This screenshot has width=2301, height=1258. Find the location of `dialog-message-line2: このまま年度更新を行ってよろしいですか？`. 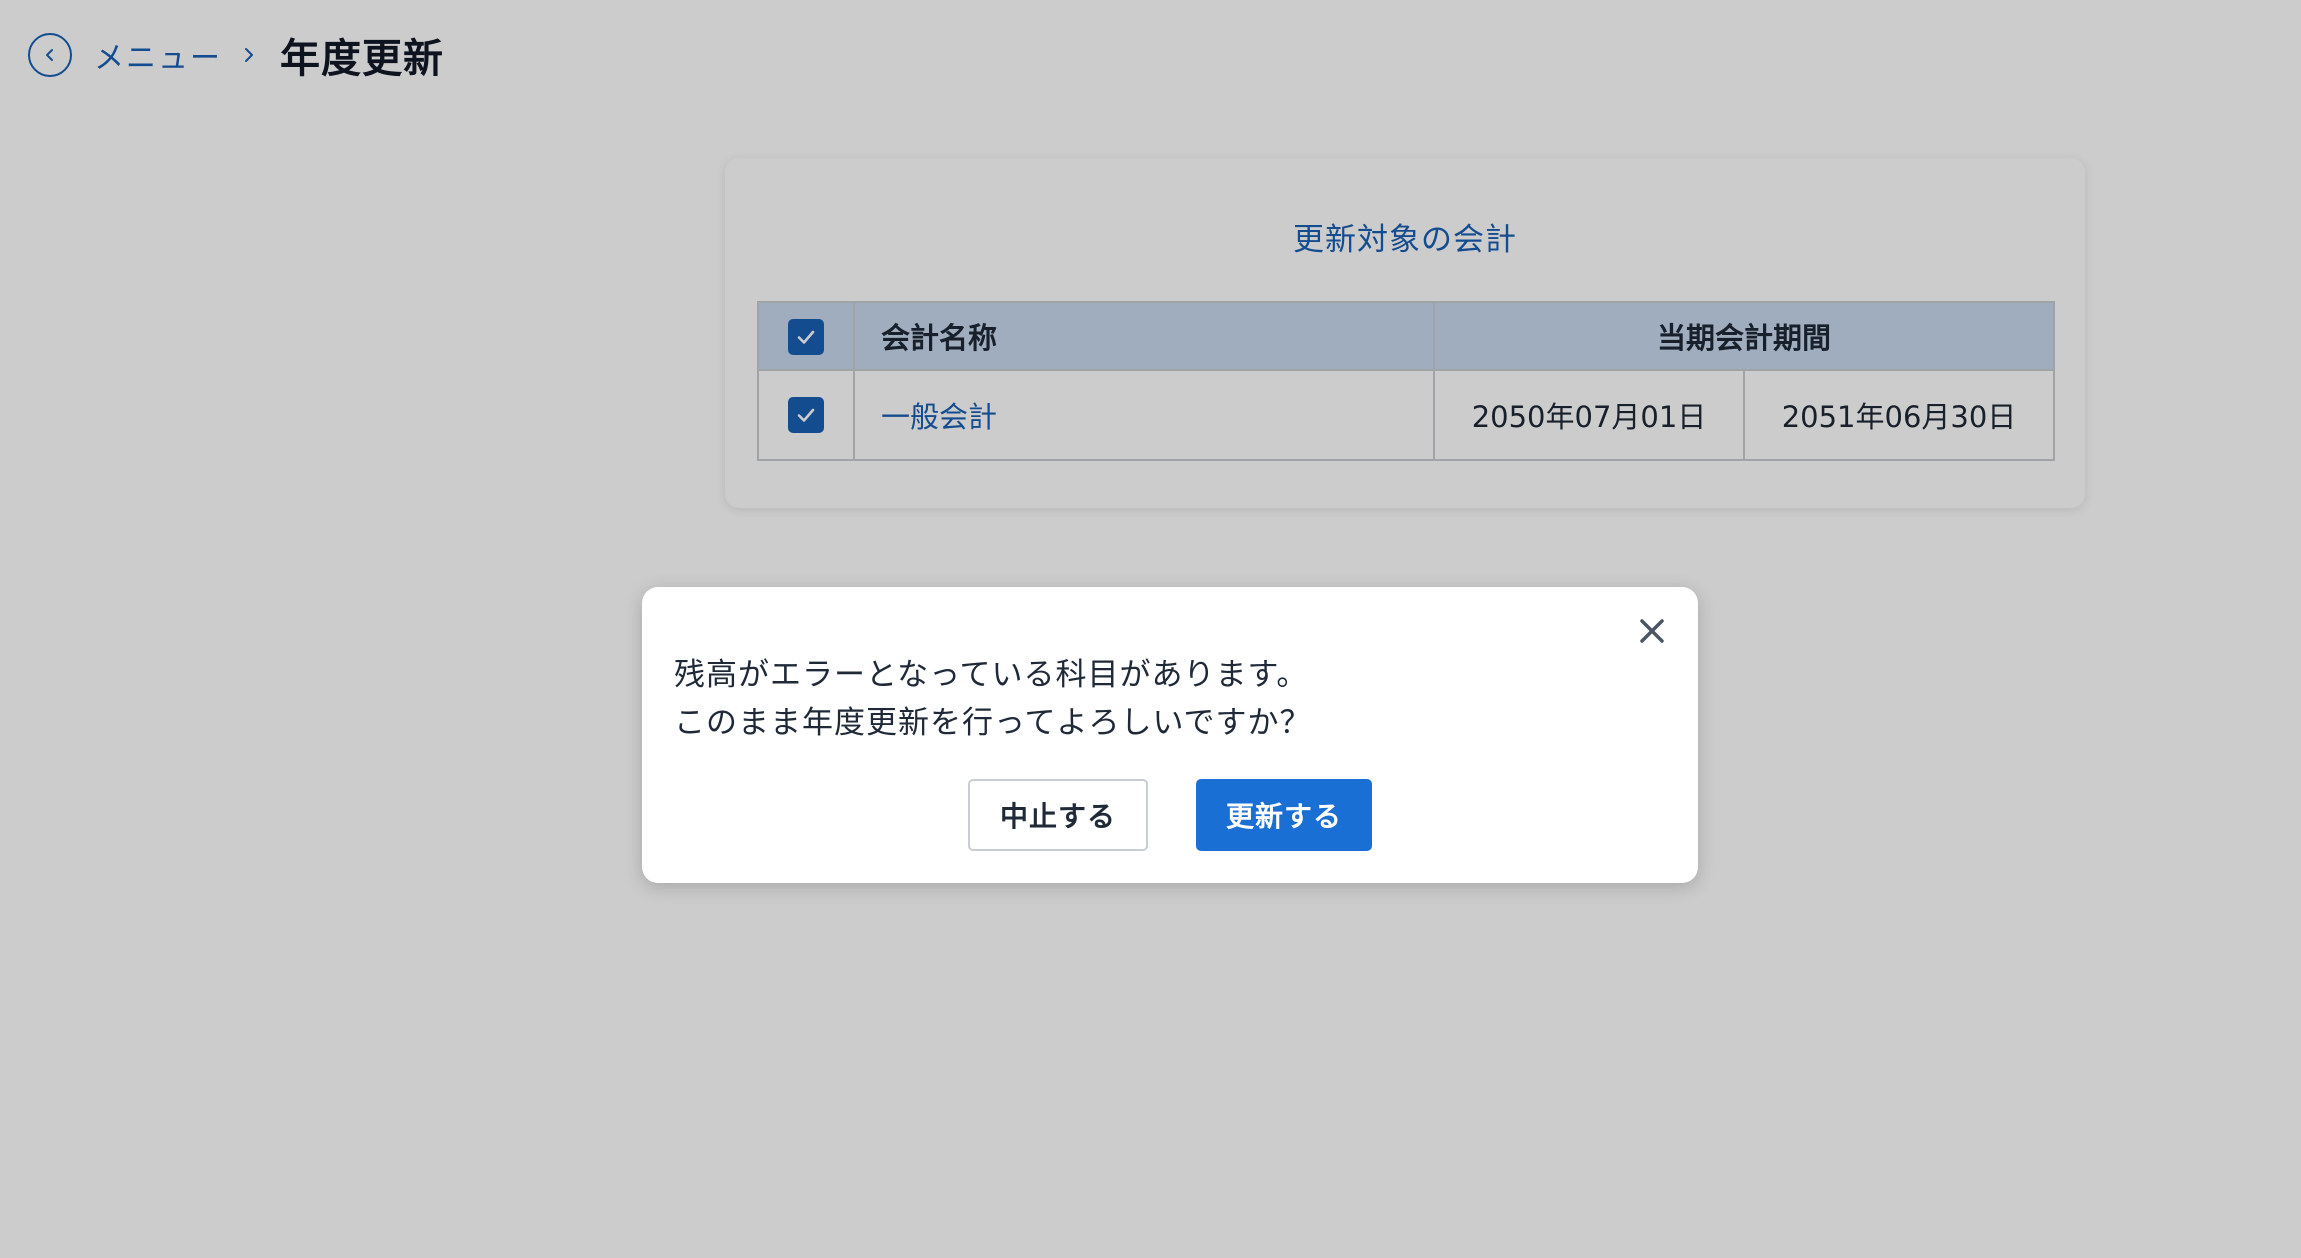

dialog-message-line2: このまま年度更新を行ってよろしいですか？ is located at coordinates (993, 723).